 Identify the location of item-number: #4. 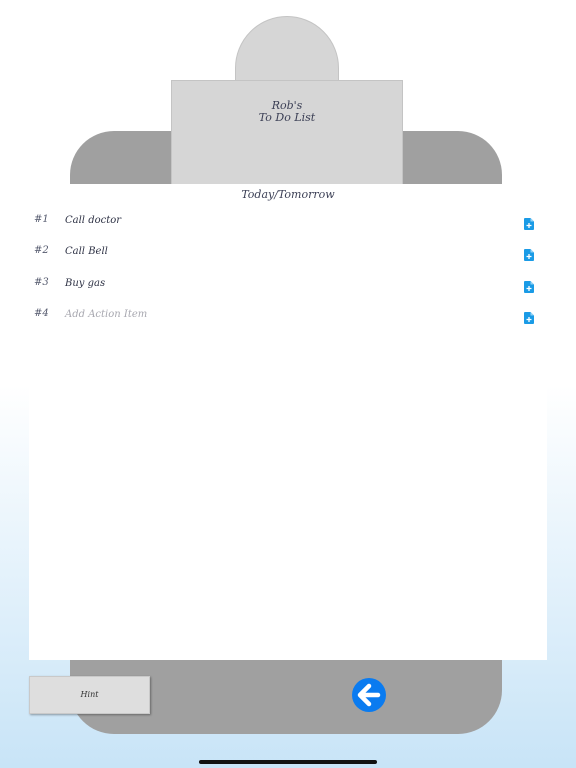
(41, 313).